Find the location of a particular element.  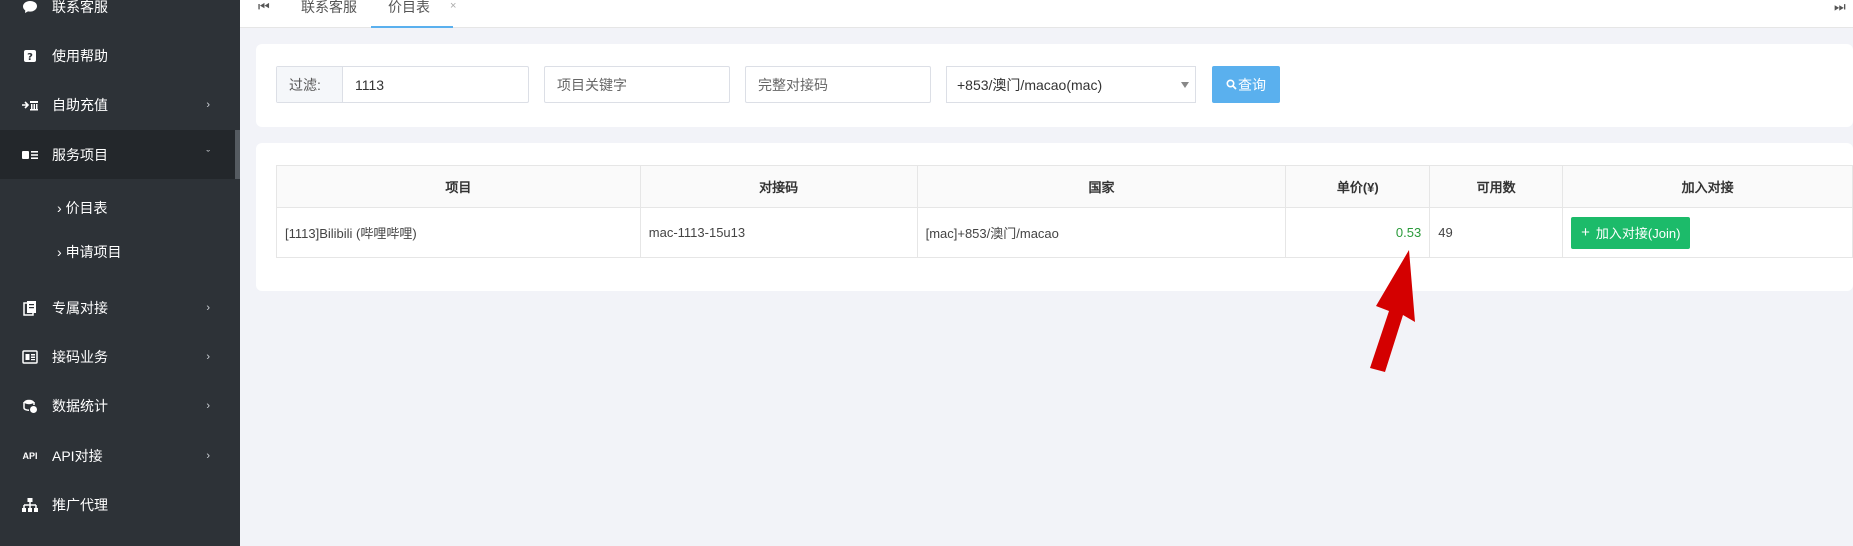

submenu-item-label: 申请项目 is located at coordinates (93, 252).